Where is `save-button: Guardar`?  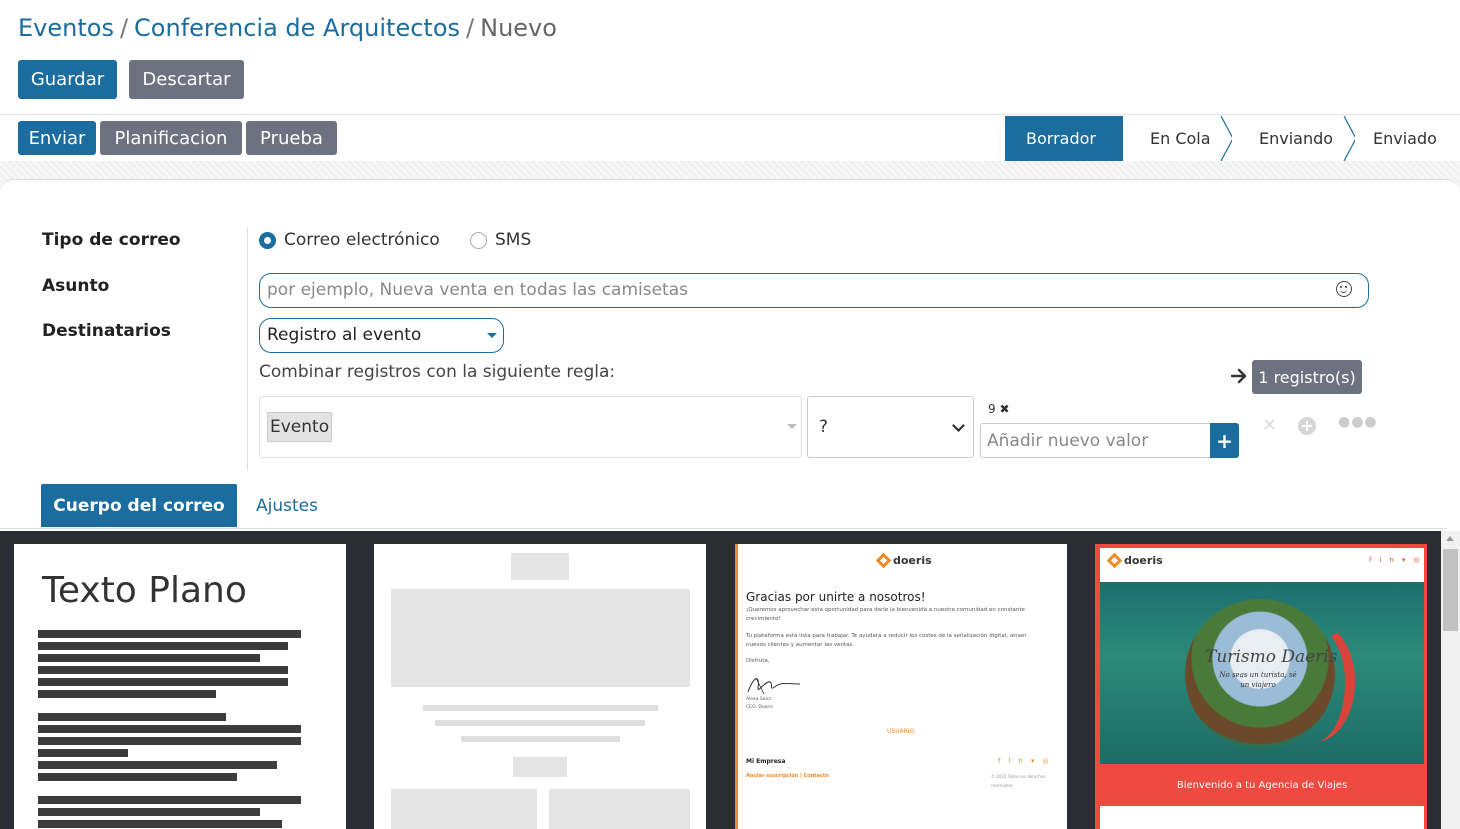 save-button: Guardar is located at coordinates (67, 79).